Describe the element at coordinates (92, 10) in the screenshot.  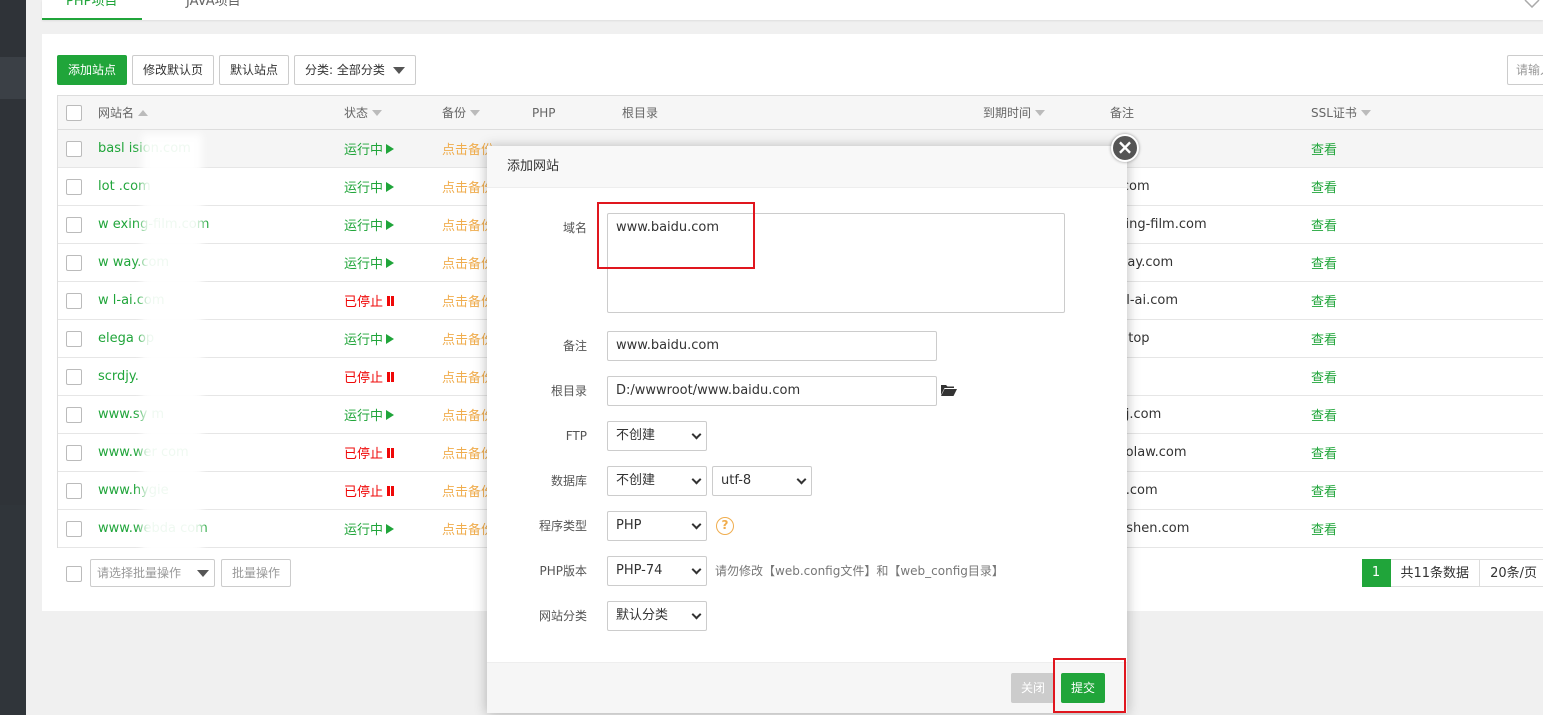
I see `tab-php-project: PHP项目` at that location.